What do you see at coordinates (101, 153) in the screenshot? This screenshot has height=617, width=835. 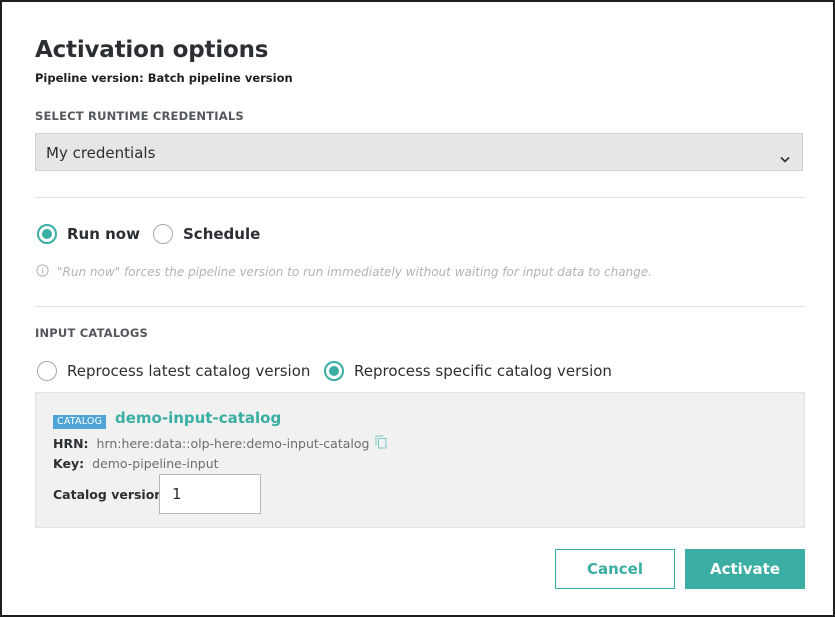 I see `credentials-select-value: My credentials` at bounding box center [101, 153].